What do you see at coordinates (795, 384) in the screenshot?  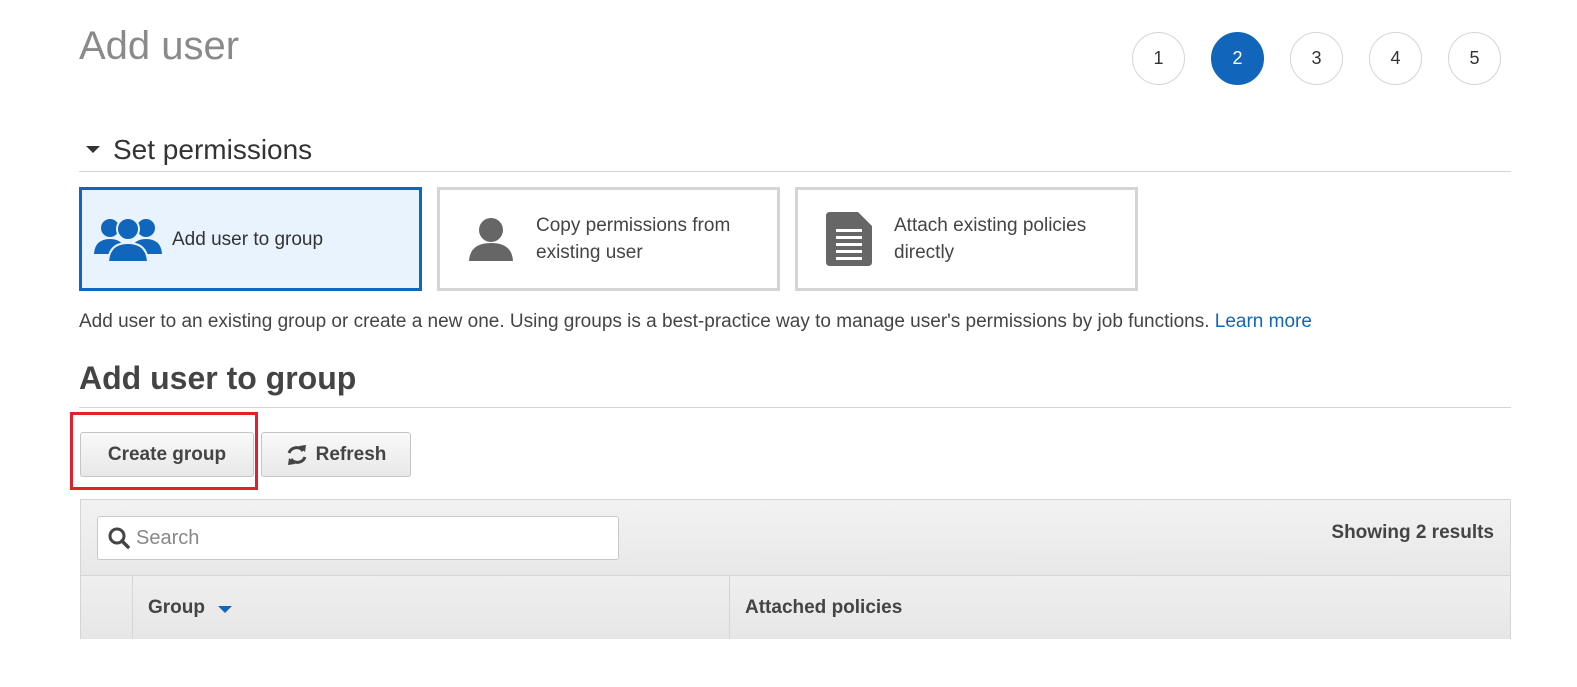 I see `add-user-to-group-heading: Add user to group` at bounding box center [795, 384].